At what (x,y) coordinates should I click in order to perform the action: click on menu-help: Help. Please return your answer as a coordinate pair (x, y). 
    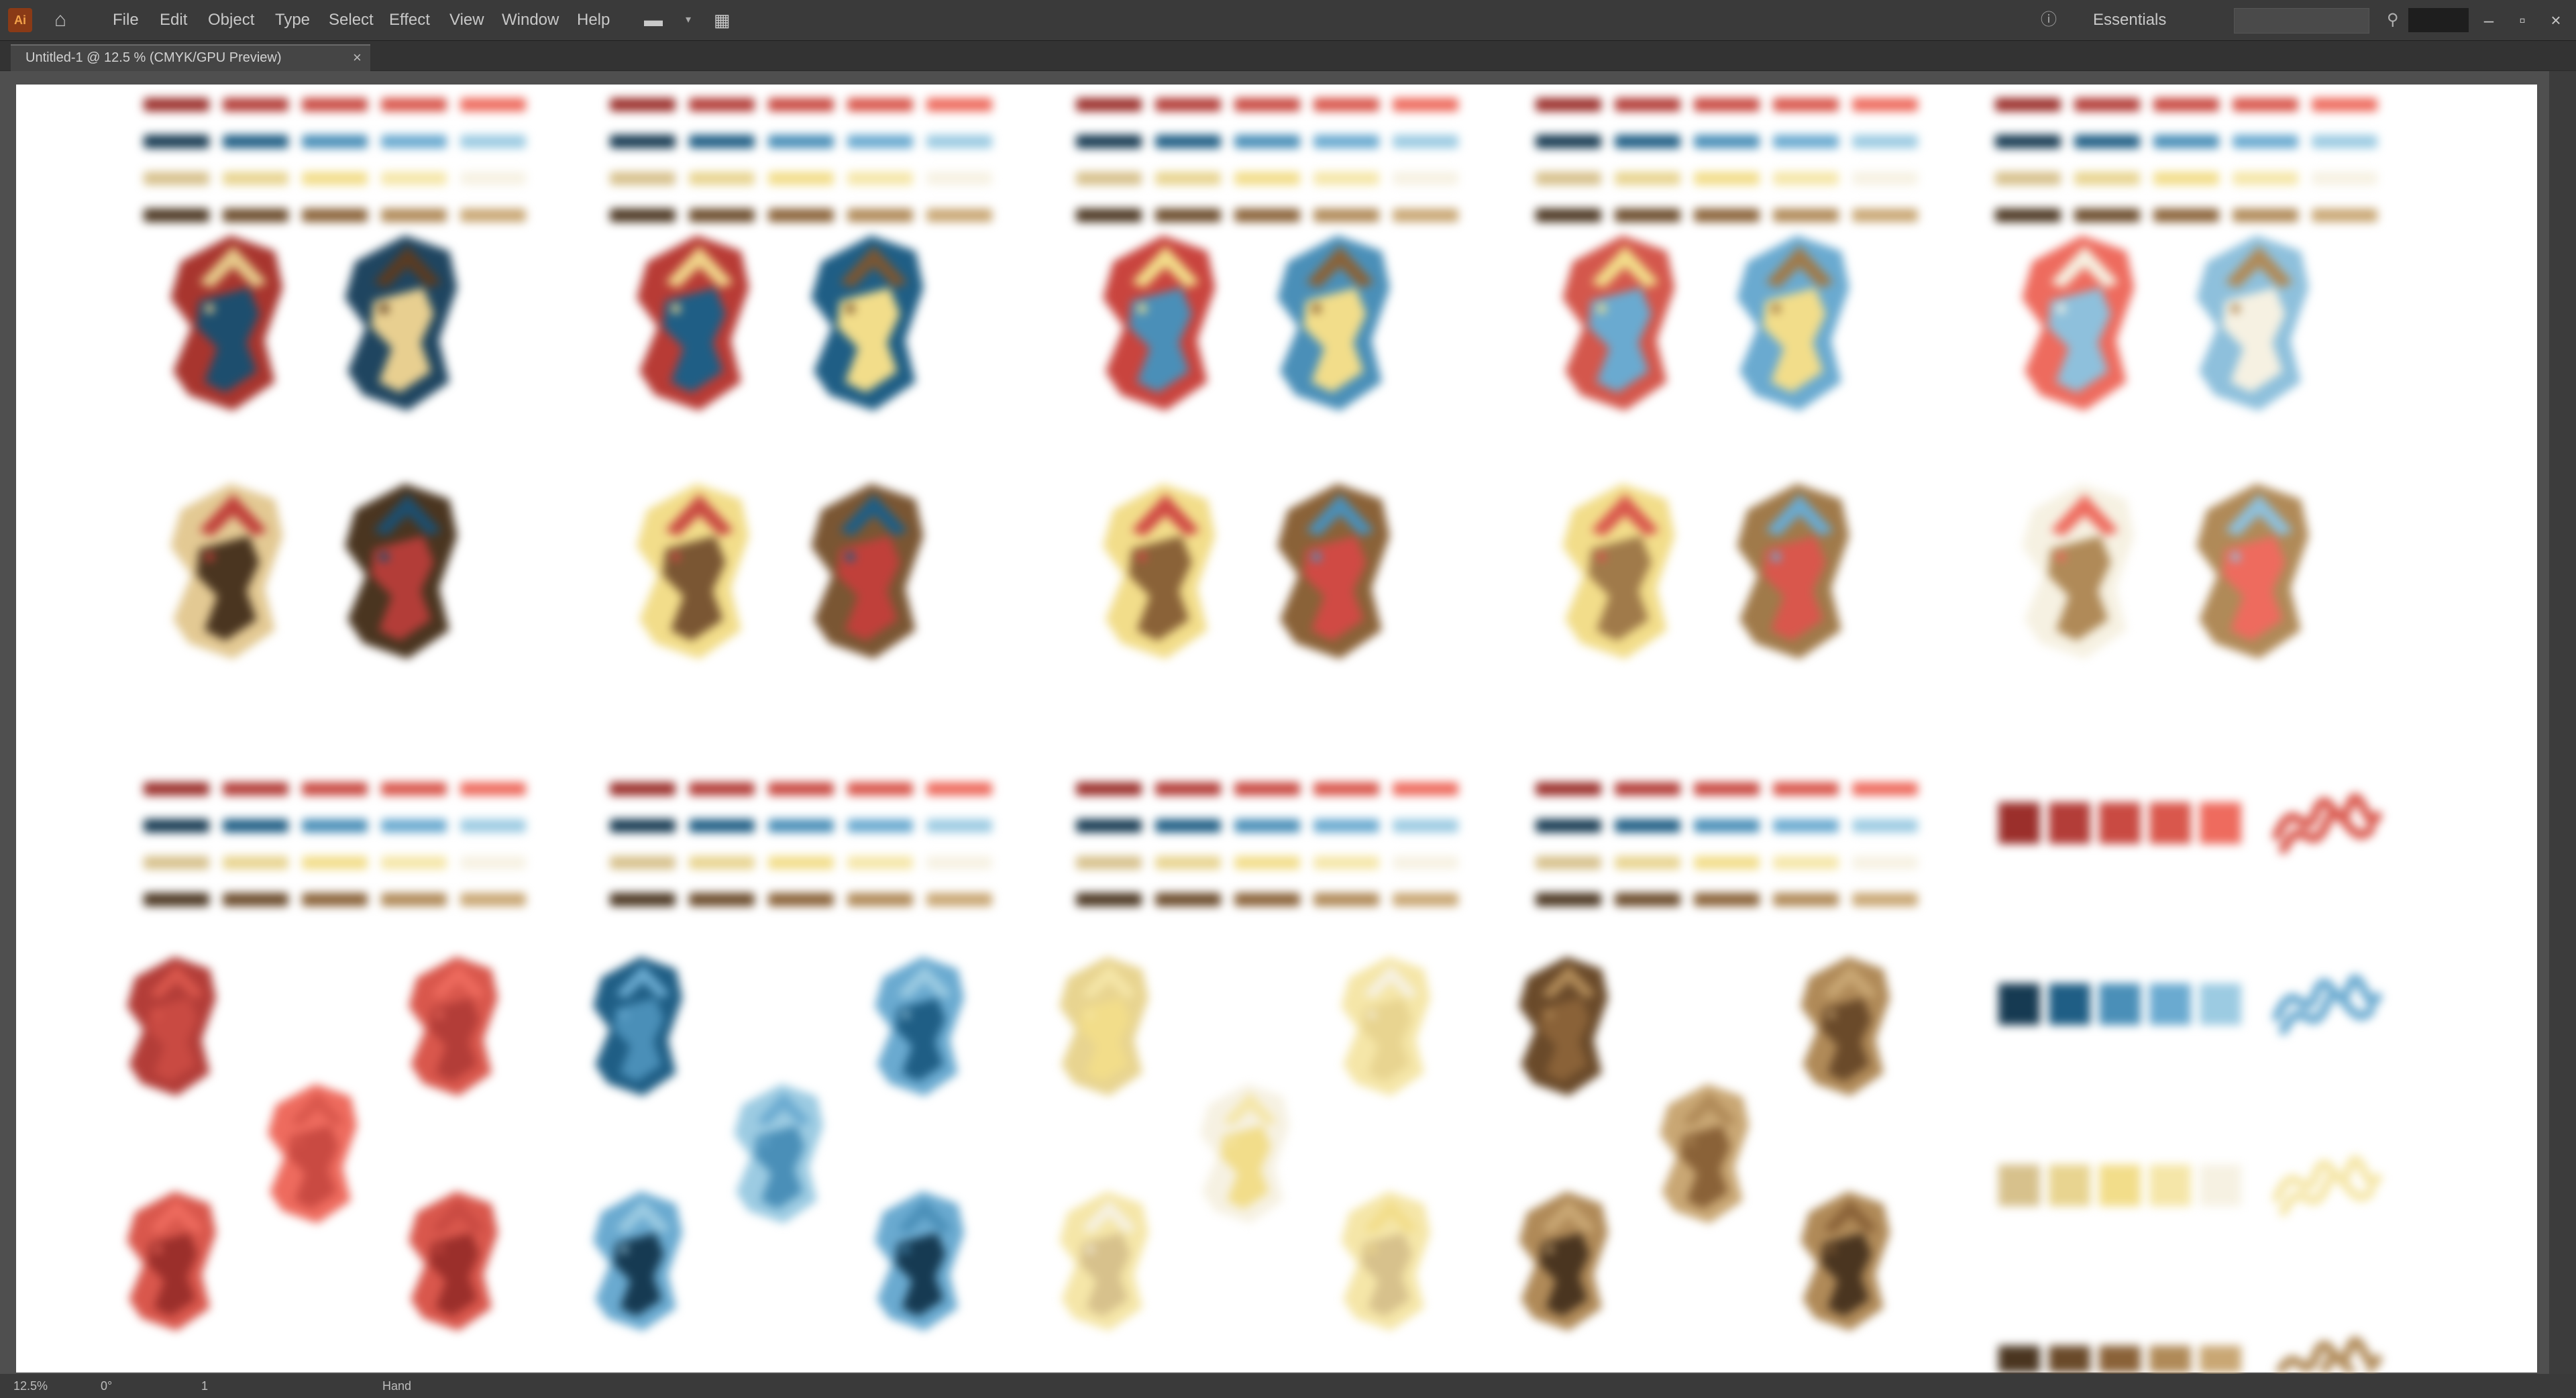
    Looking at the image, I should click on (597, 20).